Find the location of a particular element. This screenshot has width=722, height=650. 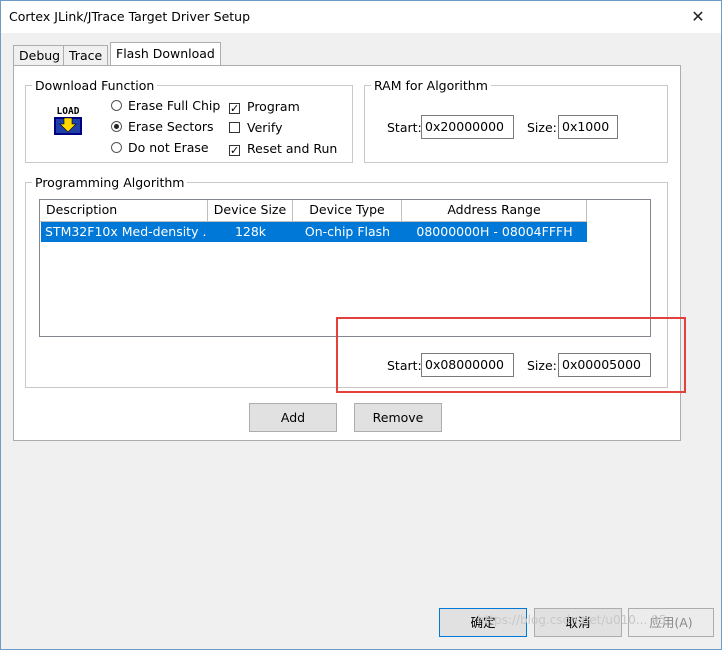

tab-trace: Trace is located at coordinates (86, 55).